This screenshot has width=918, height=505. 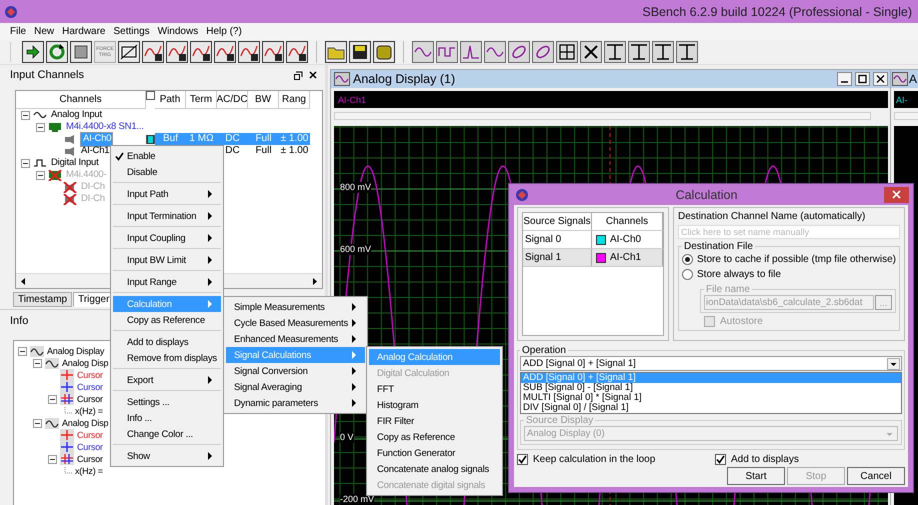 I want to click on menu-item: Help (?), so click(x=224, y=31).